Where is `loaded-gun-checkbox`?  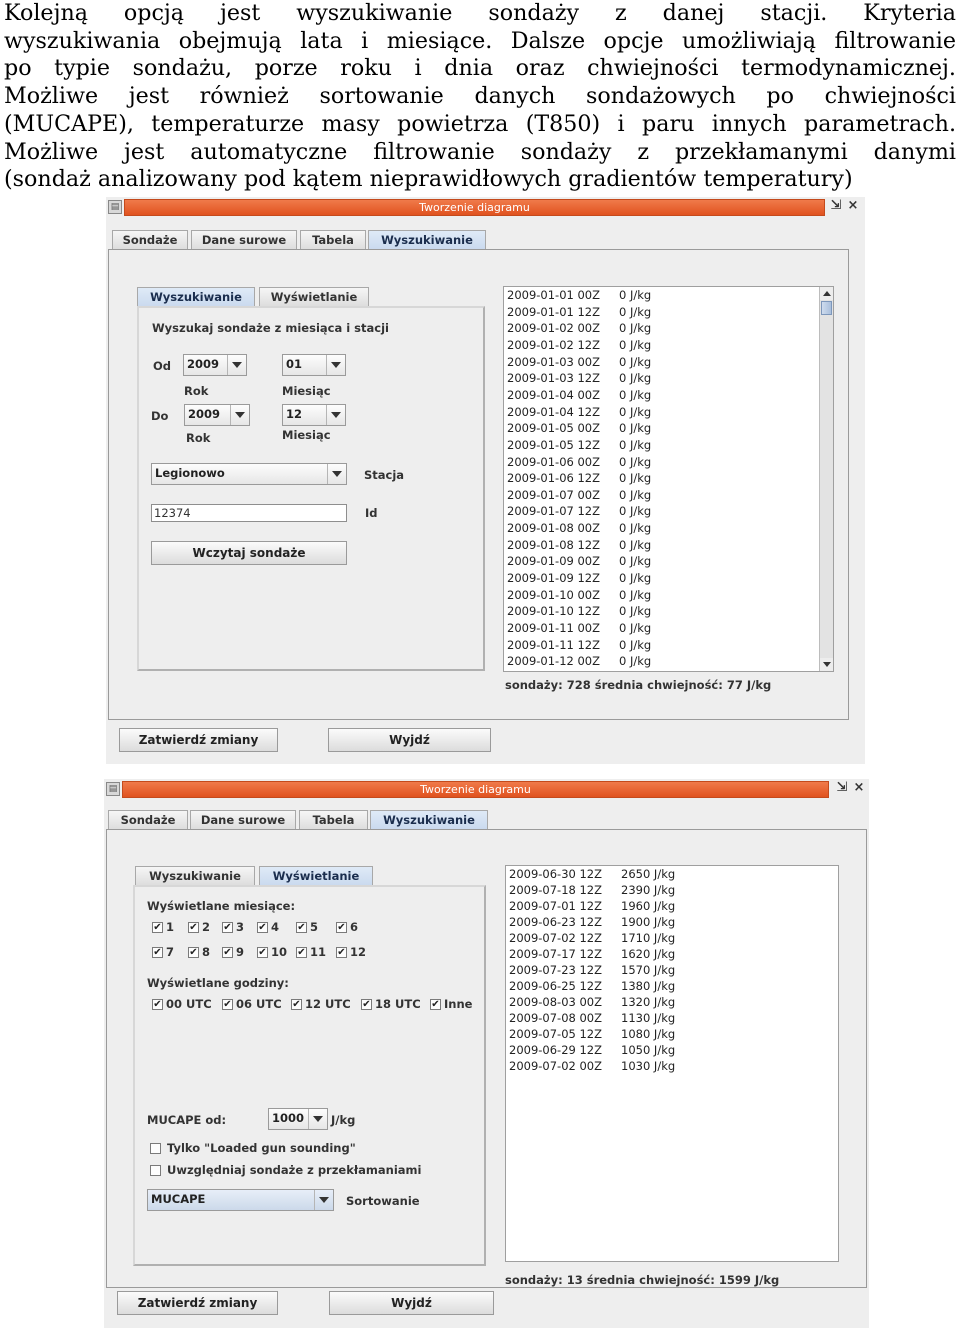 loaded-gun-checkbox is located at coordinates (155, 1148).